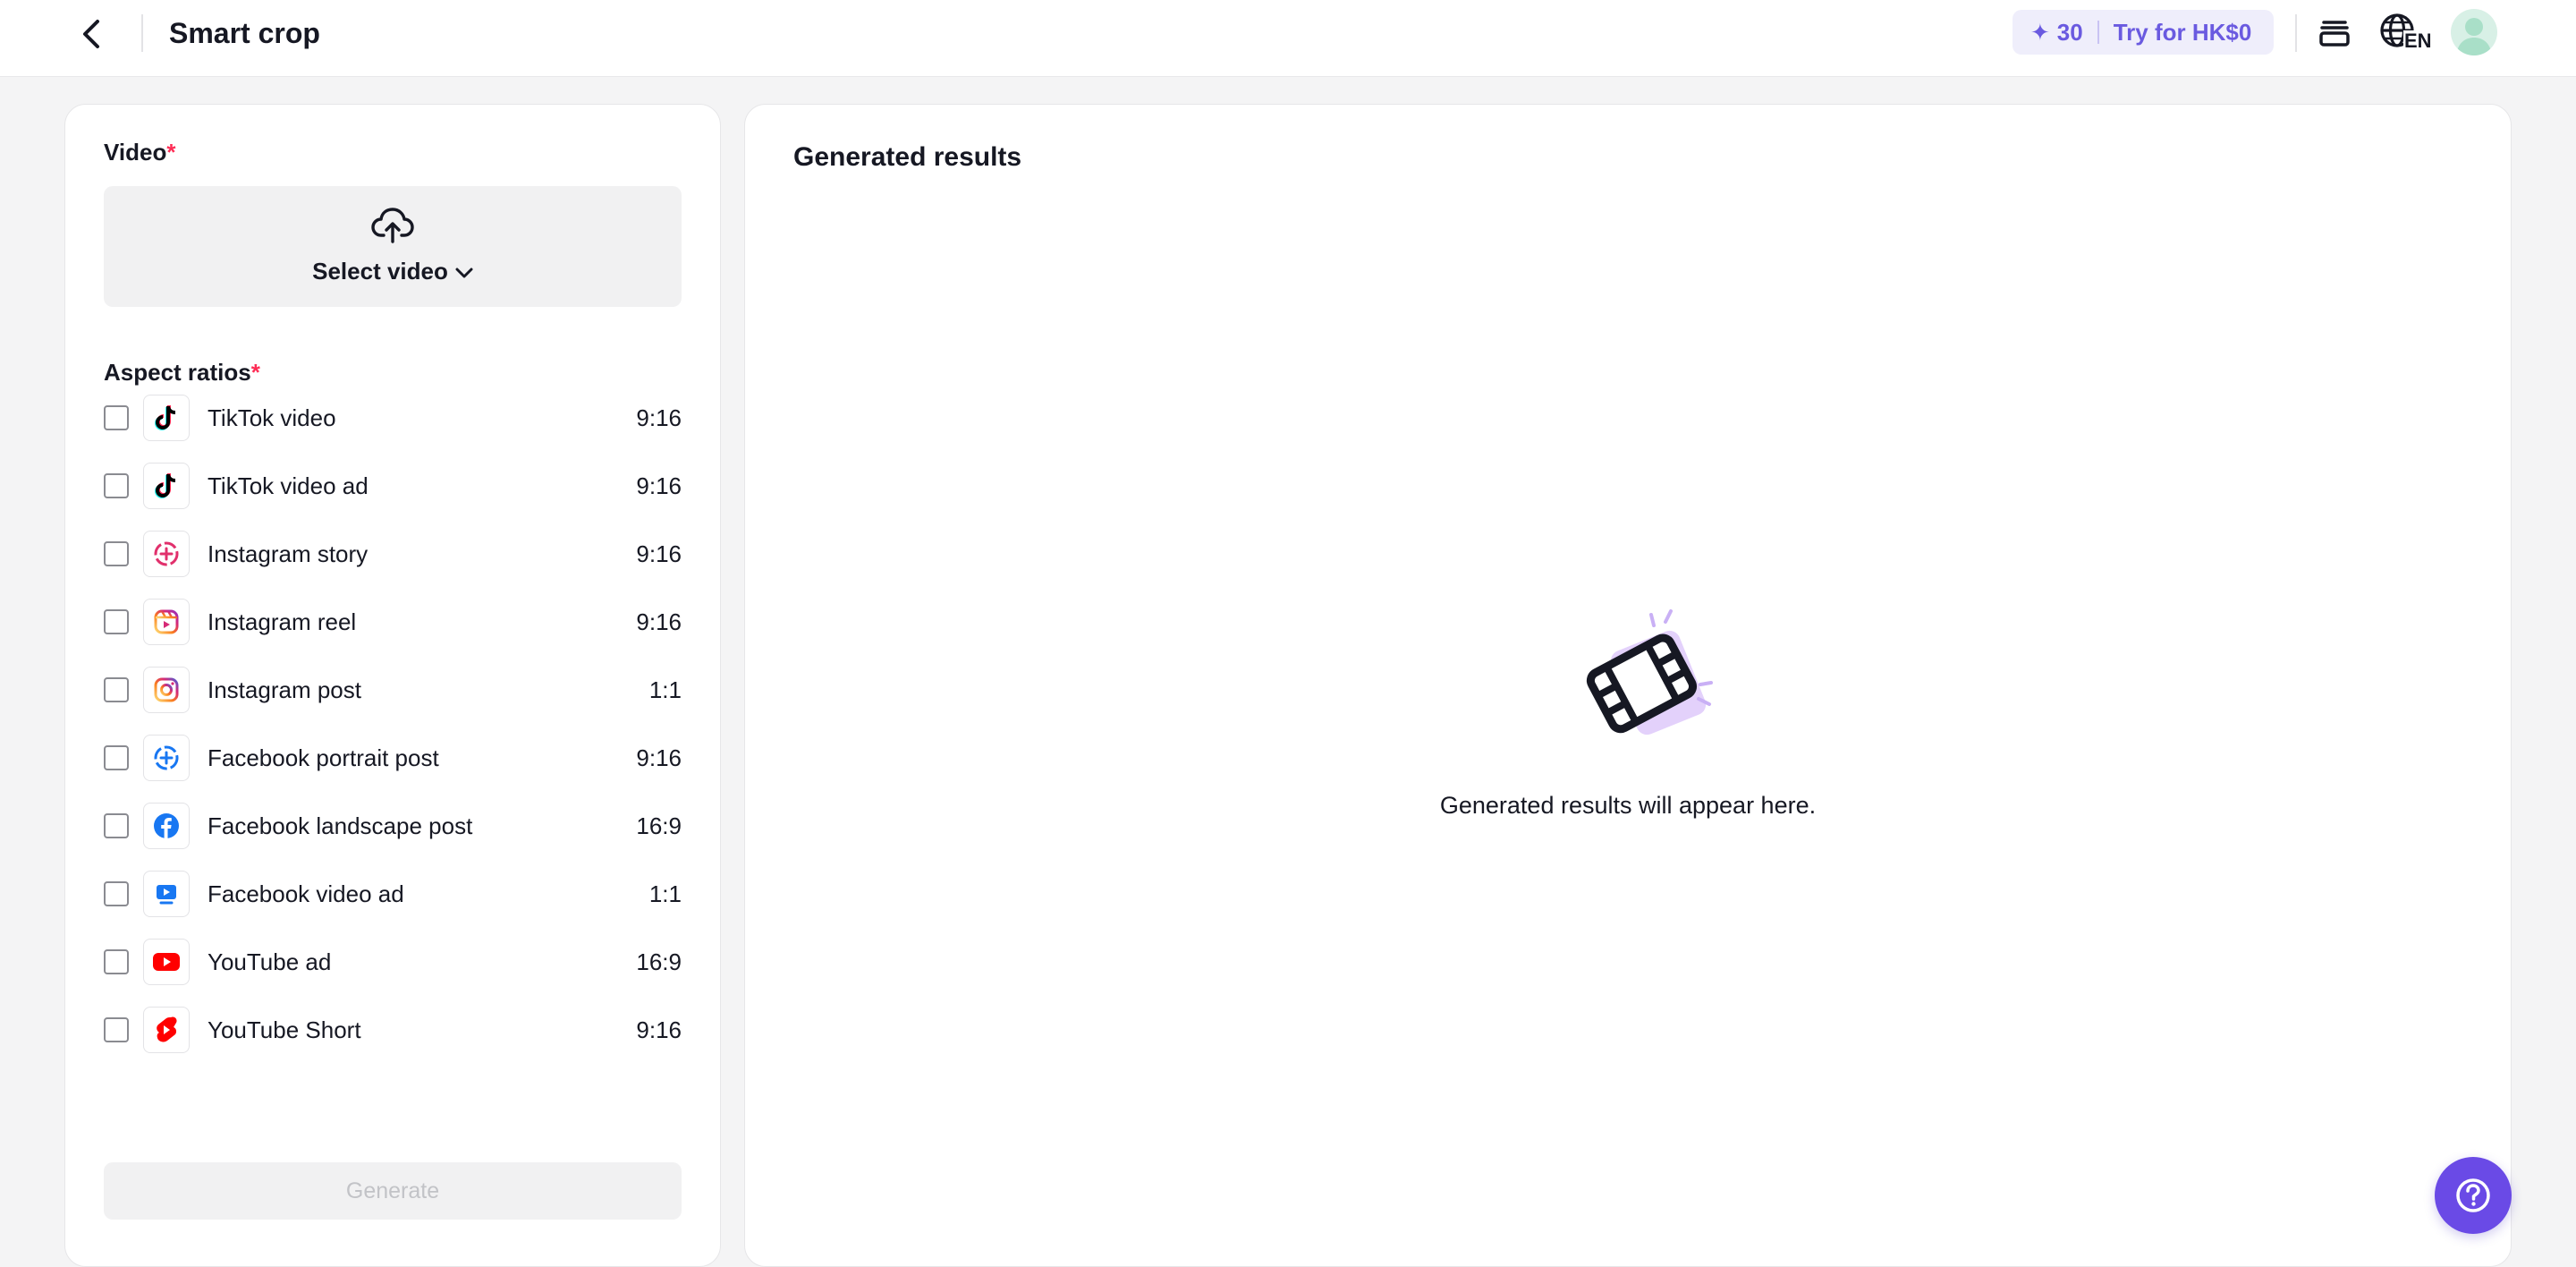 The height and width of the screenshot is (1267, 2576). I want to click on page-title: Smart crop, so click(244, 33).